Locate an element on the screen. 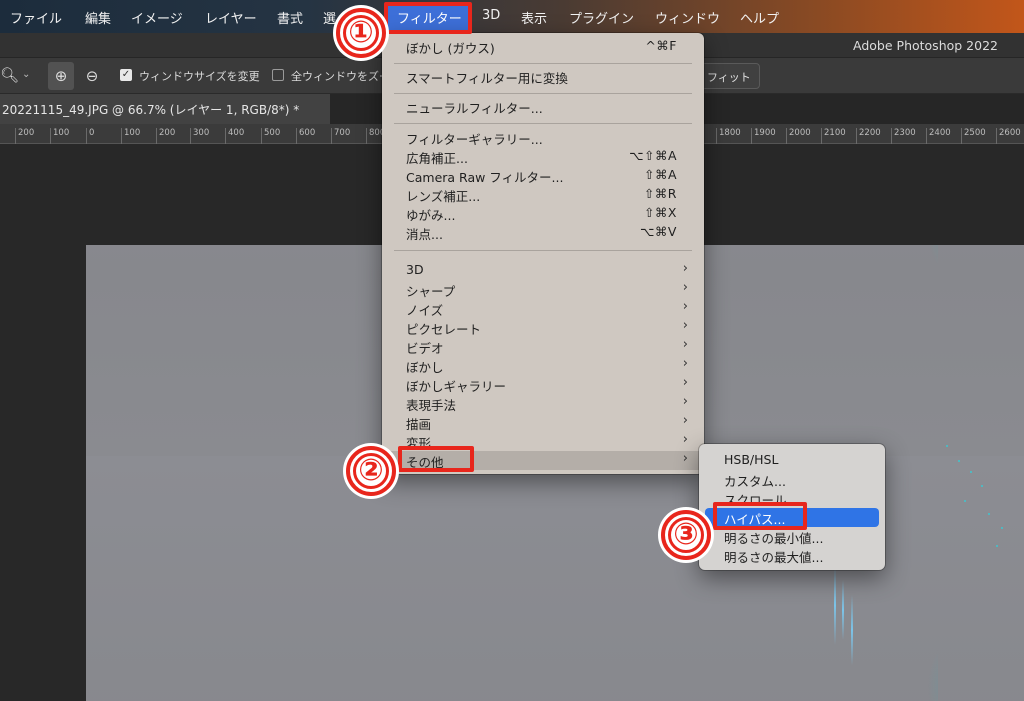 The height and width of the screenshot is (701, 1024). ruler-tick: 2300 is located at coordinates (903, 136).